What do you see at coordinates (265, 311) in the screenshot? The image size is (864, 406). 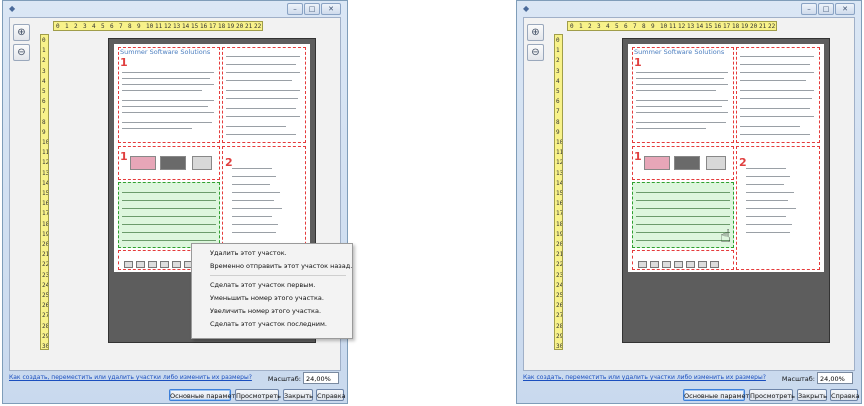 I see `menu-item-increase-number: Увеличить номер этого участка.` at bounding box center [265, 311].